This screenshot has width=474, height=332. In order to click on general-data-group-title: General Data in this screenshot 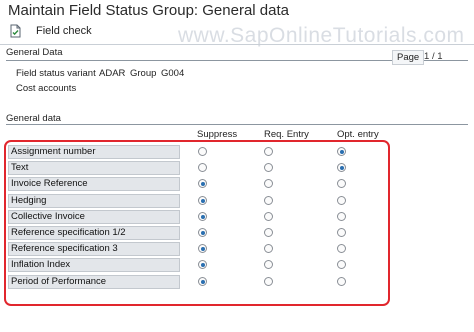, I will do `click(34, 52)`.